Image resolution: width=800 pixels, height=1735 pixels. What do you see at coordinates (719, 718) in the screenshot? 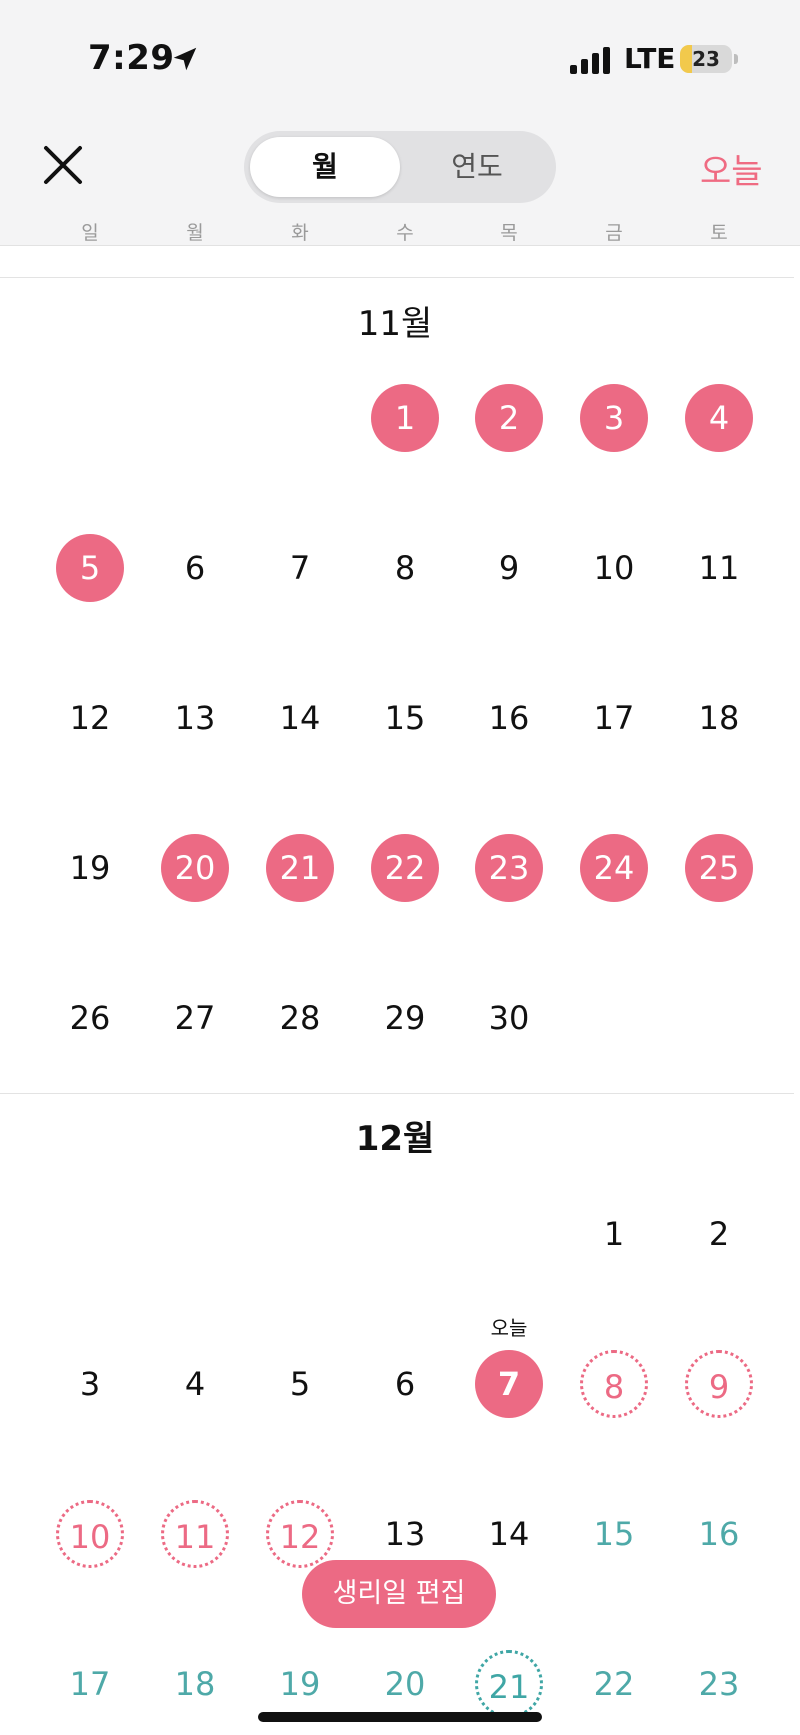
I see `calendar-day: 18` at bounding box center [719, 718].